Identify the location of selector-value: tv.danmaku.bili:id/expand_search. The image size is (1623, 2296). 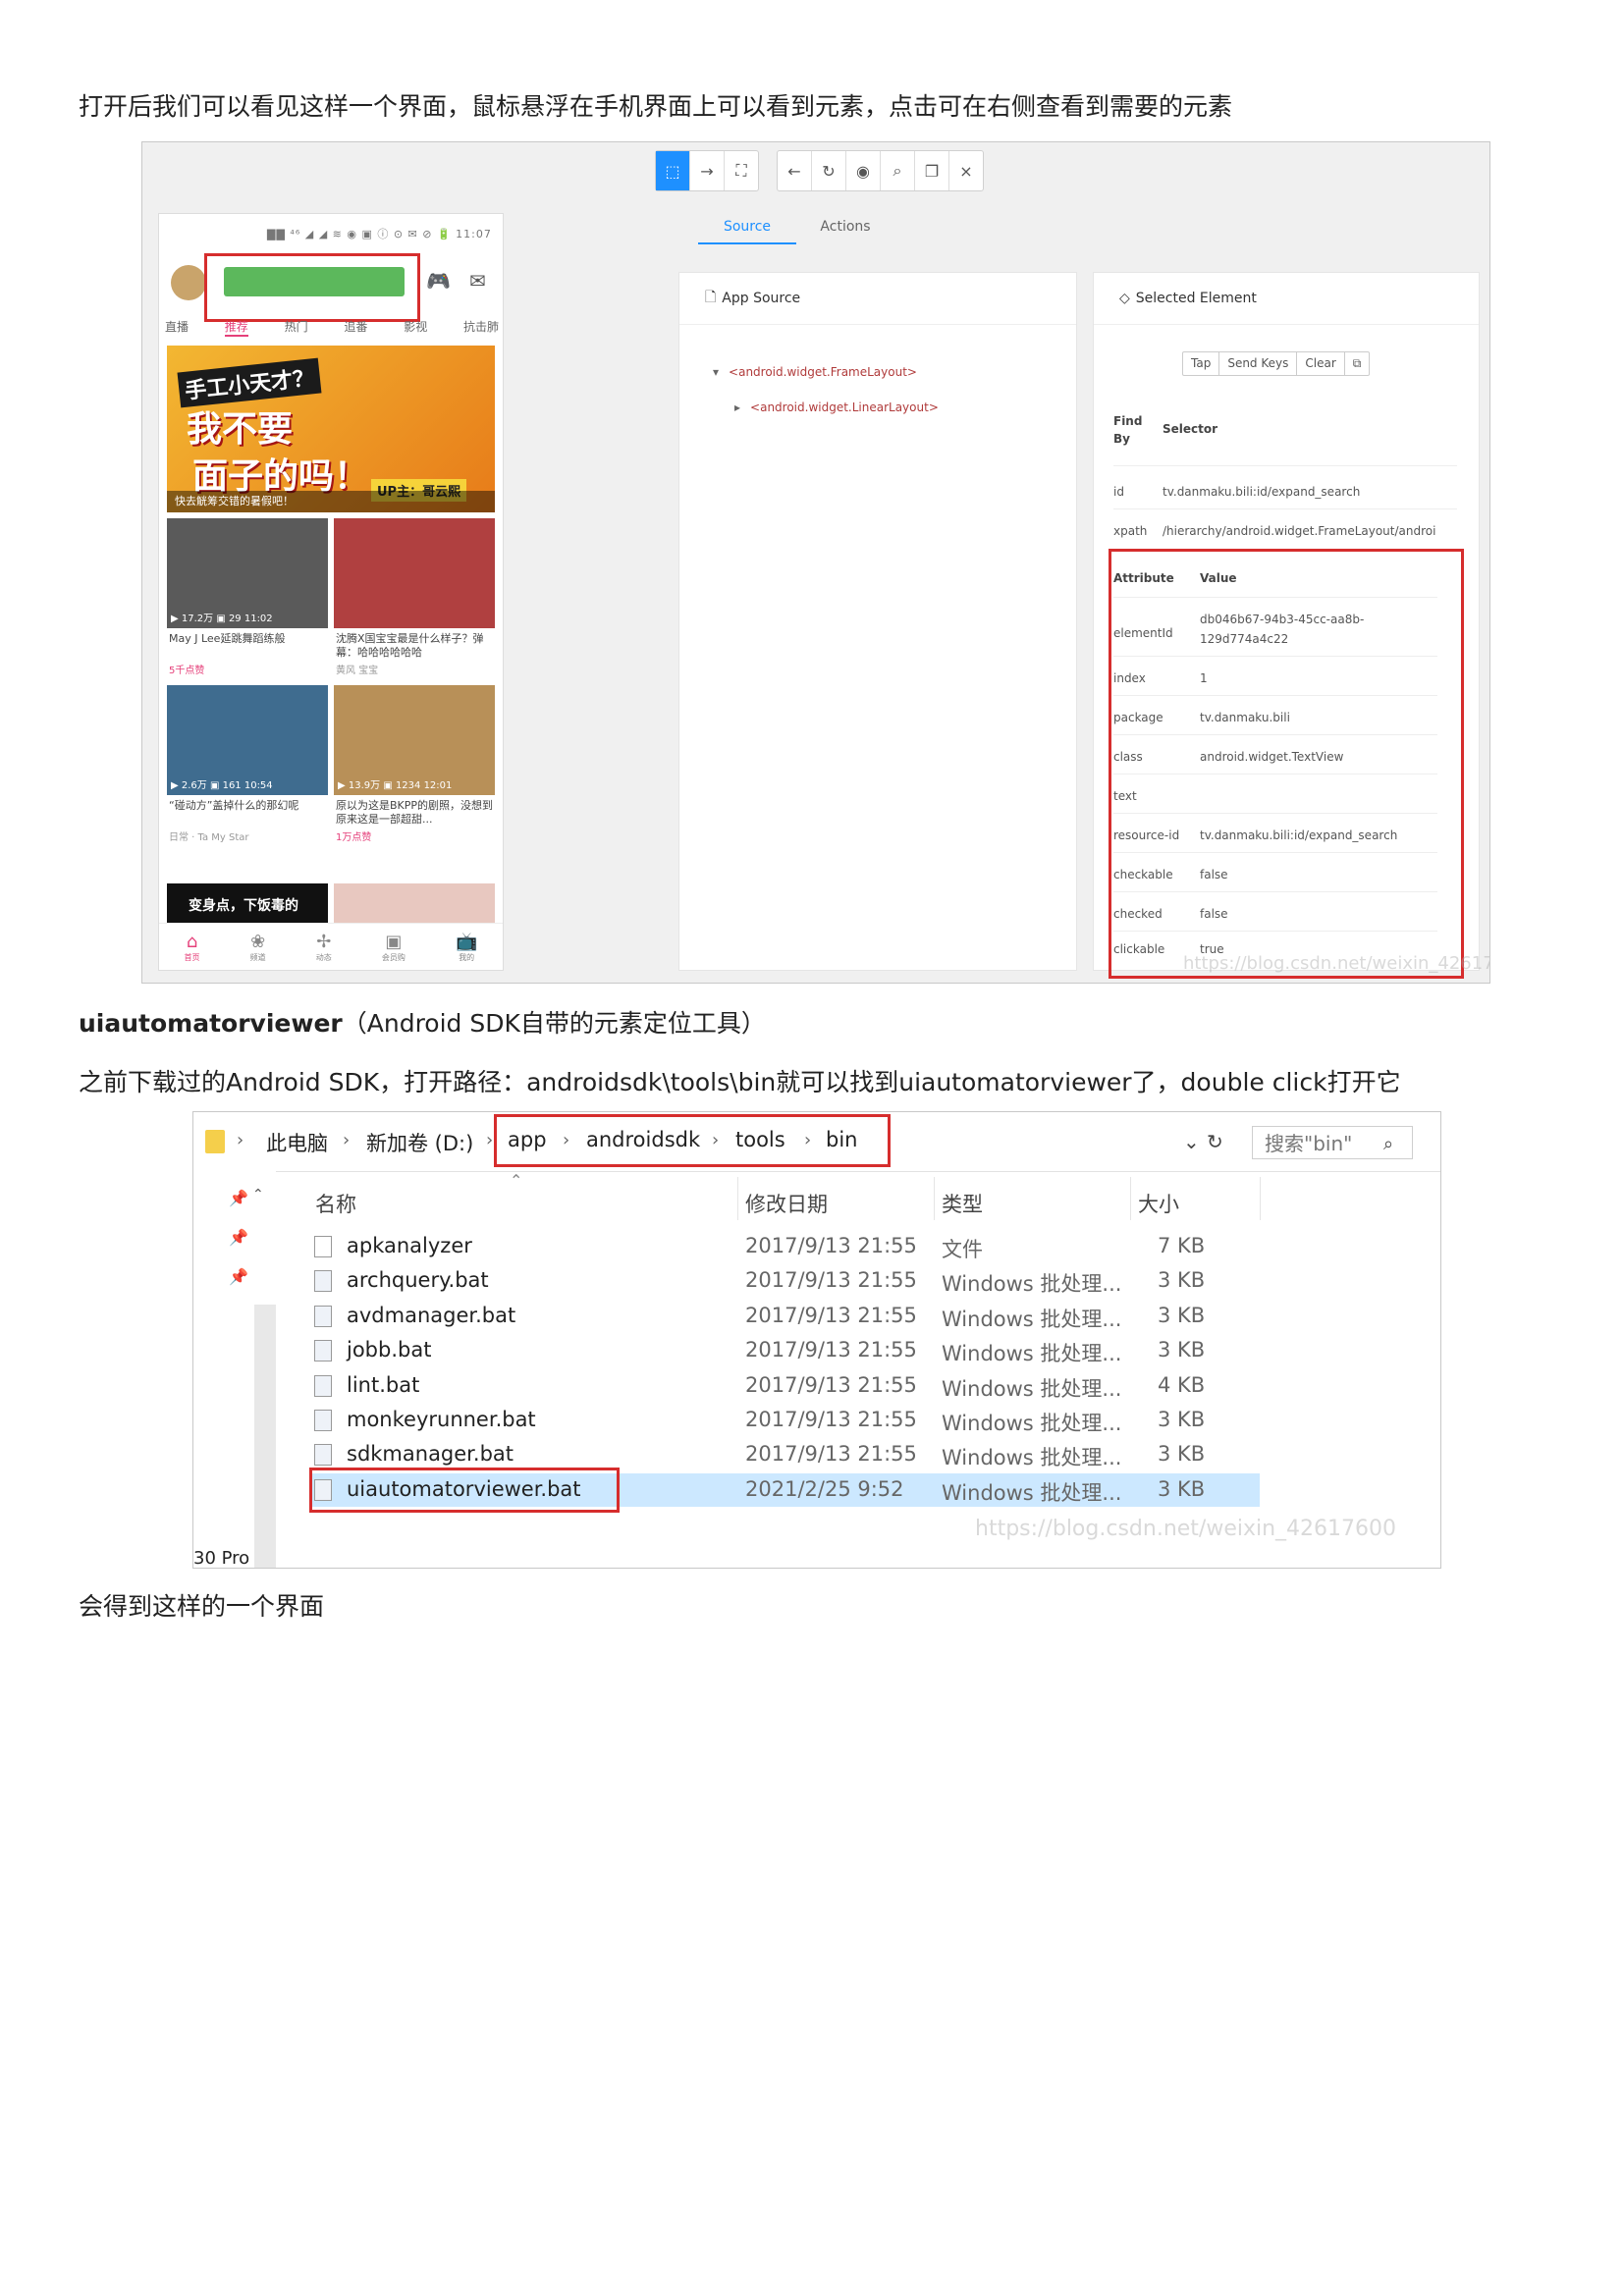
(1261, 492).